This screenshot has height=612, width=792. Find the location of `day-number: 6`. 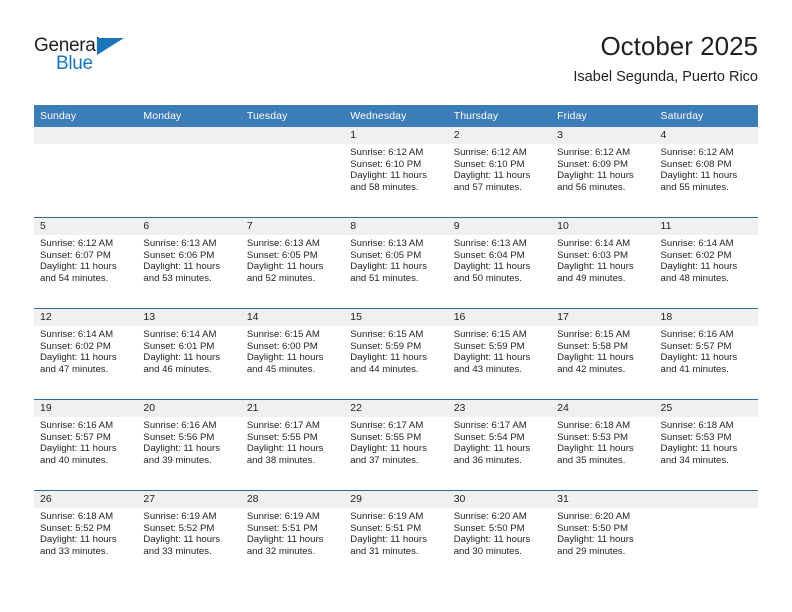

day-number: 6 is located at coordinates (189, 226).